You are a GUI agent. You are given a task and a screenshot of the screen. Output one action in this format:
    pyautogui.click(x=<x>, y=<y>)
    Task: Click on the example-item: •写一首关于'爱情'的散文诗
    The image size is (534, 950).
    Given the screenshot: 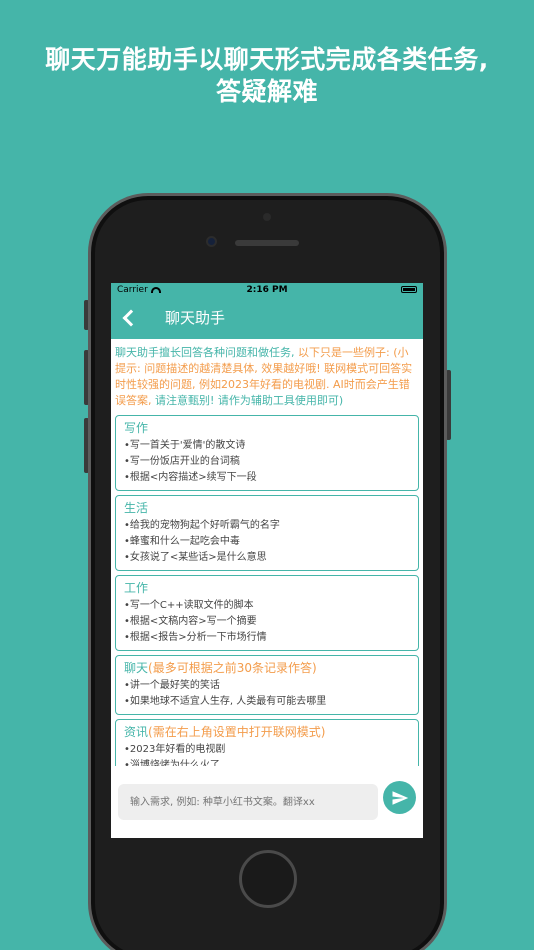 What is the action you would take?
    pyautogui.click(x=267, y=446)
    